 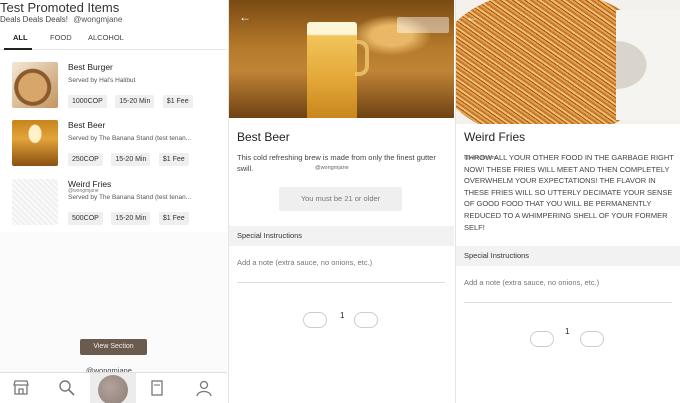 What do you see at coordinates (106, 37) in the screenshot?
I see `tab-alcohol: ALCOHOL` at bounding box center [106, 37].